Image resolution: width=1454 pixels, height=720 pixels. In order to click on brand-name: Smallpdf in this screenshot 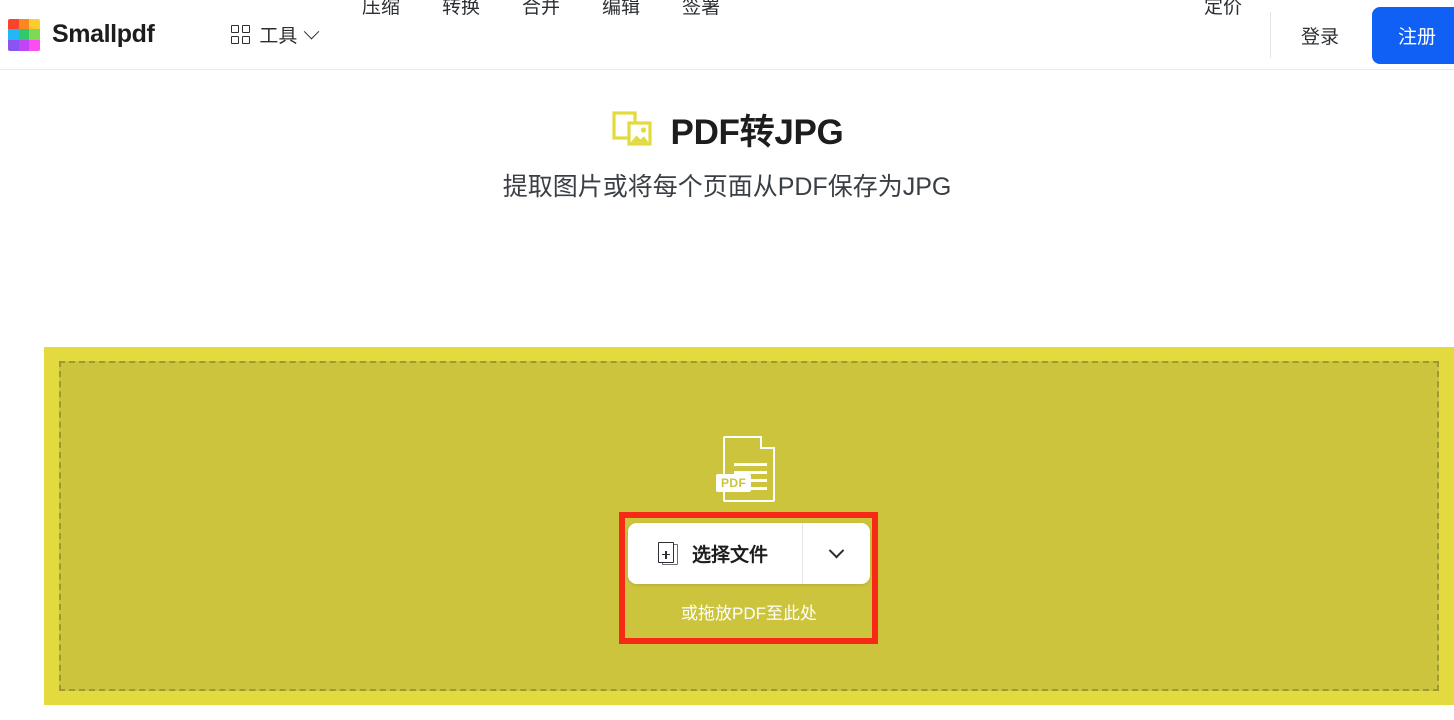, I will do `click(103, 34)`.